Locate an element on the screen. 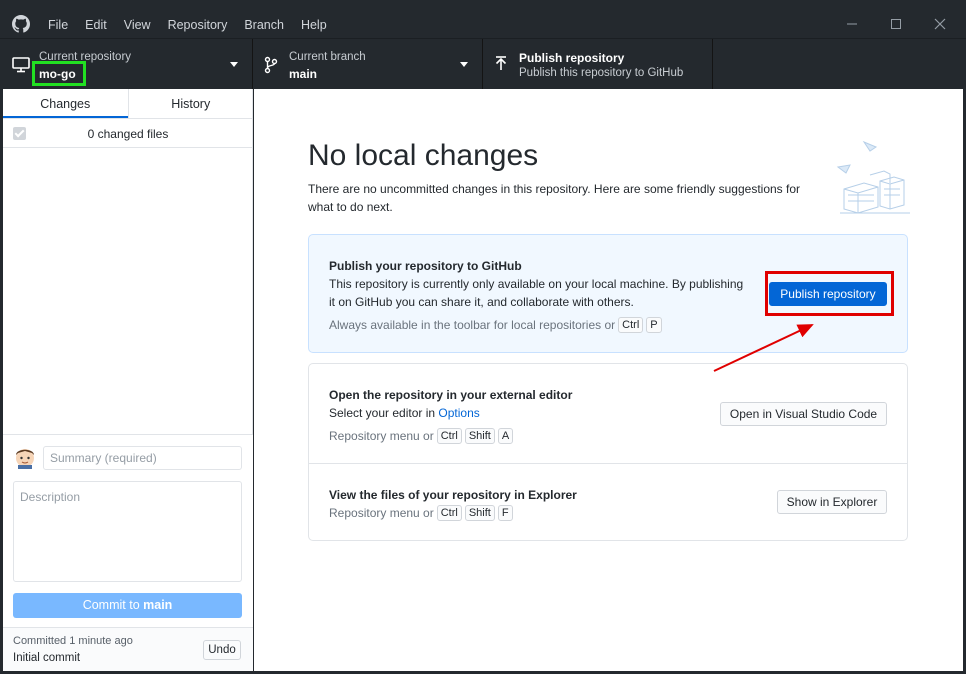 The width and height of the screenshot is (966, 674). title-bar: File Edit View Repository Branch Help is located at coordinates (483, 19).